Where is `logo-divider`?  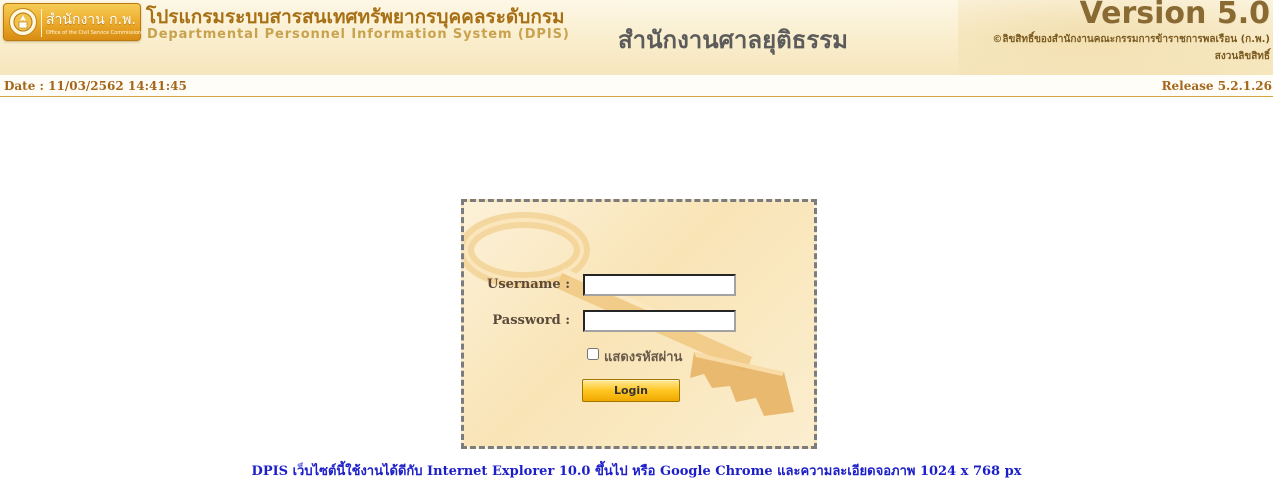 logo-divider is located at coordinates (41, 23).